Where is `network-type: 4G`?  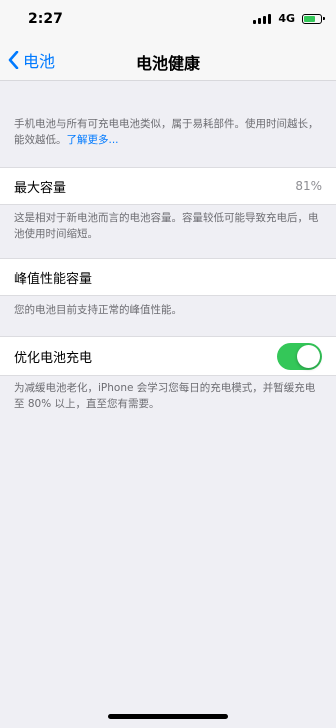
network-type: 4G is located at coordinates (286, 18).